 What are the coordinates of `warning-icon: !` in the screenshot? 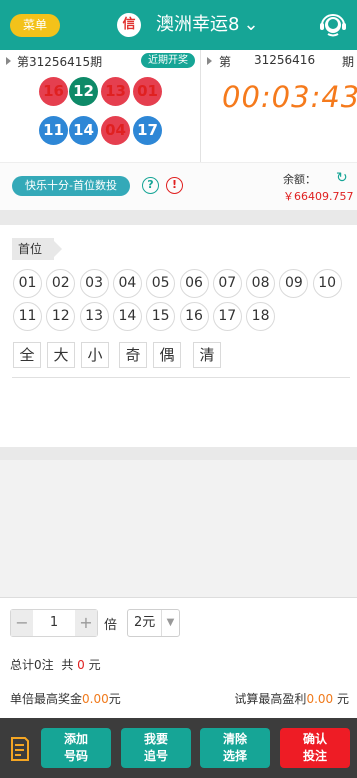 It's located at (174, 185).